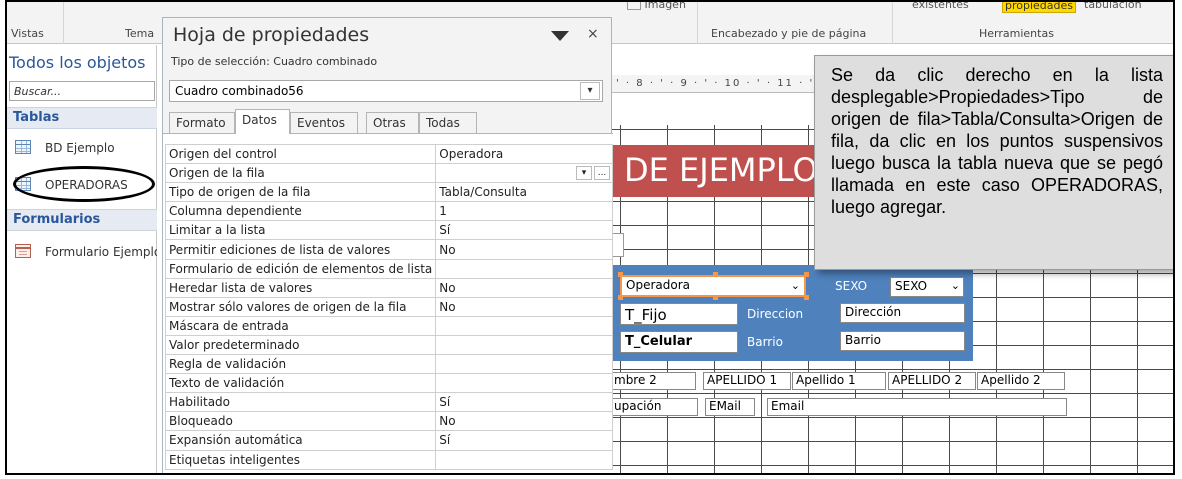  I want to click on nav-section-forms: Formularios, so click(82, 220).